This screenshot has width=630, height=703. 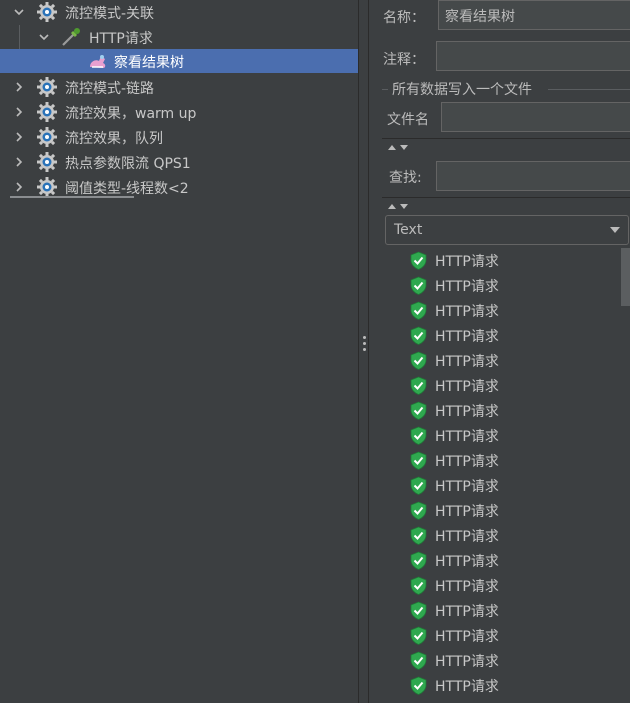 I want to click on search-label: 查找:, so click(x=405, y=178).